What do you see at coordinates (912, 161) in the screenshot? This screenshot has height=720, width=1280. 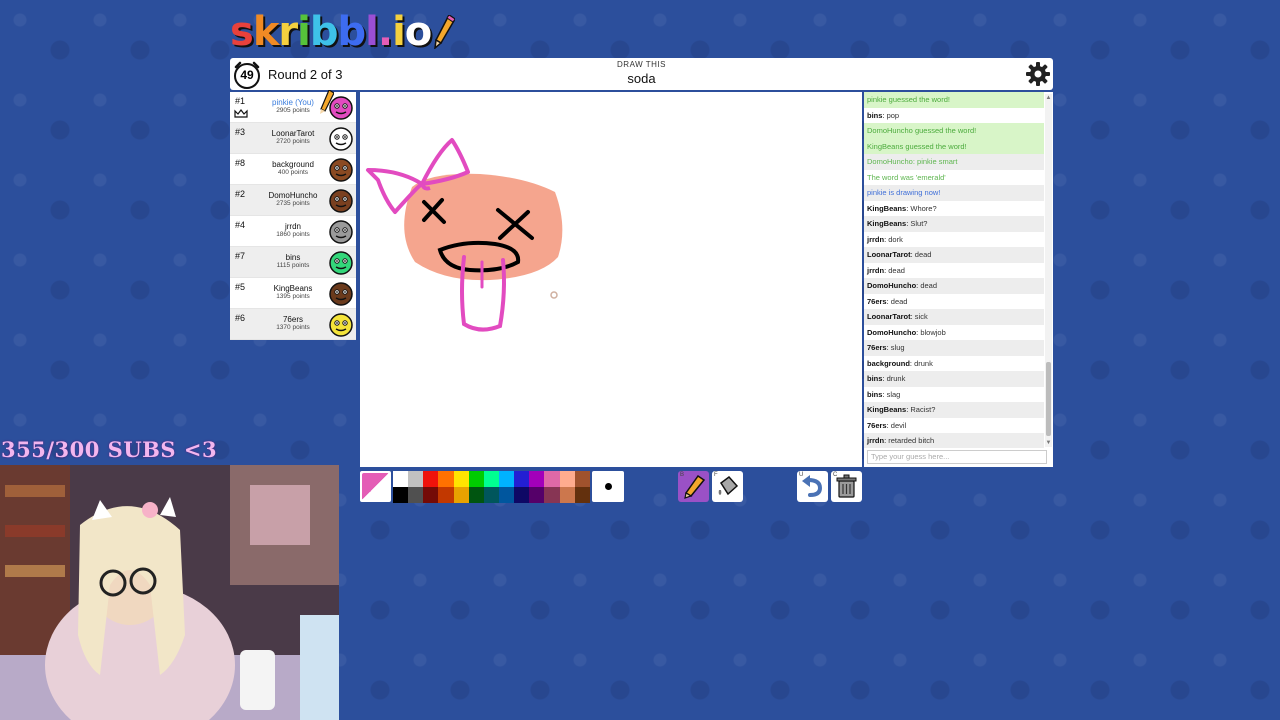 I see `chat-system-text: DomoHuncho: pinkie smart` at bounding box center [912, 161].